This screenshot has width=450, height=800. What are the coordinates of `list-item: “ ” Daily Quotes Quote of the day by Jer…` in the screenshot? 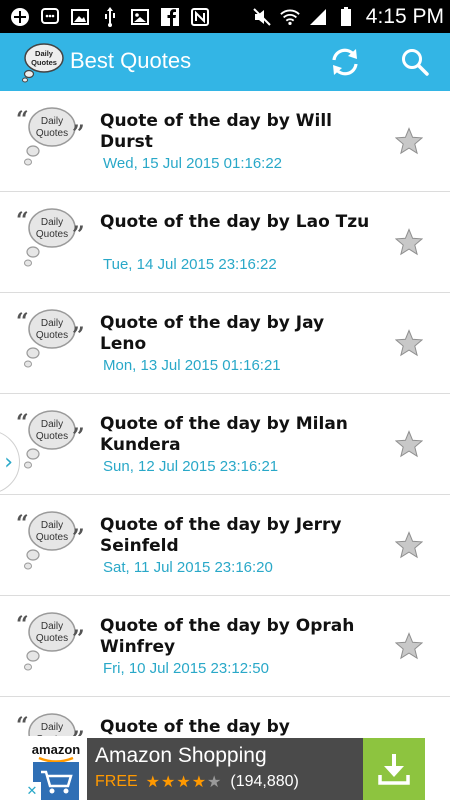 It's located at (225, 545).